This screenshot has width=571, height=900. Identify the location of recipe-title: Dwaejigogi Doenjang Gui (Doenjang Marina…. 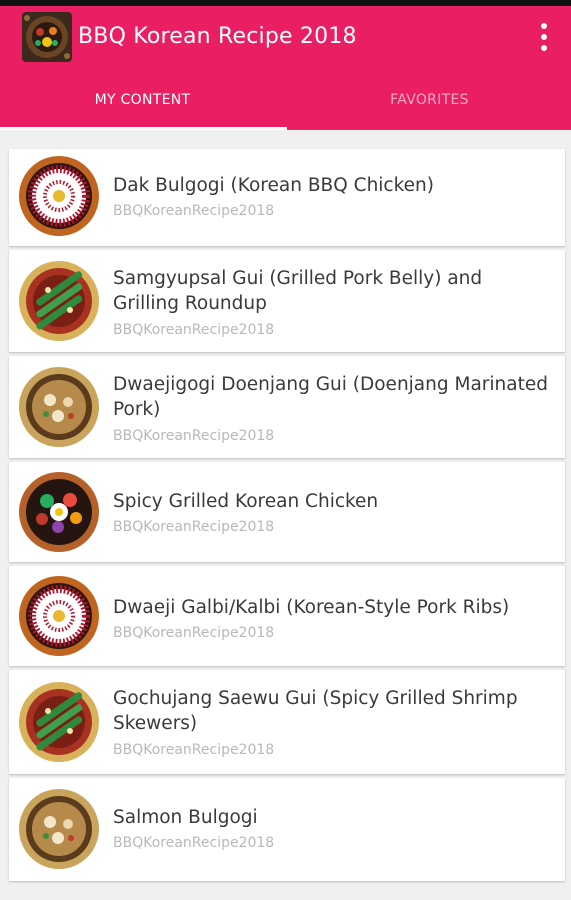
(330, 397).